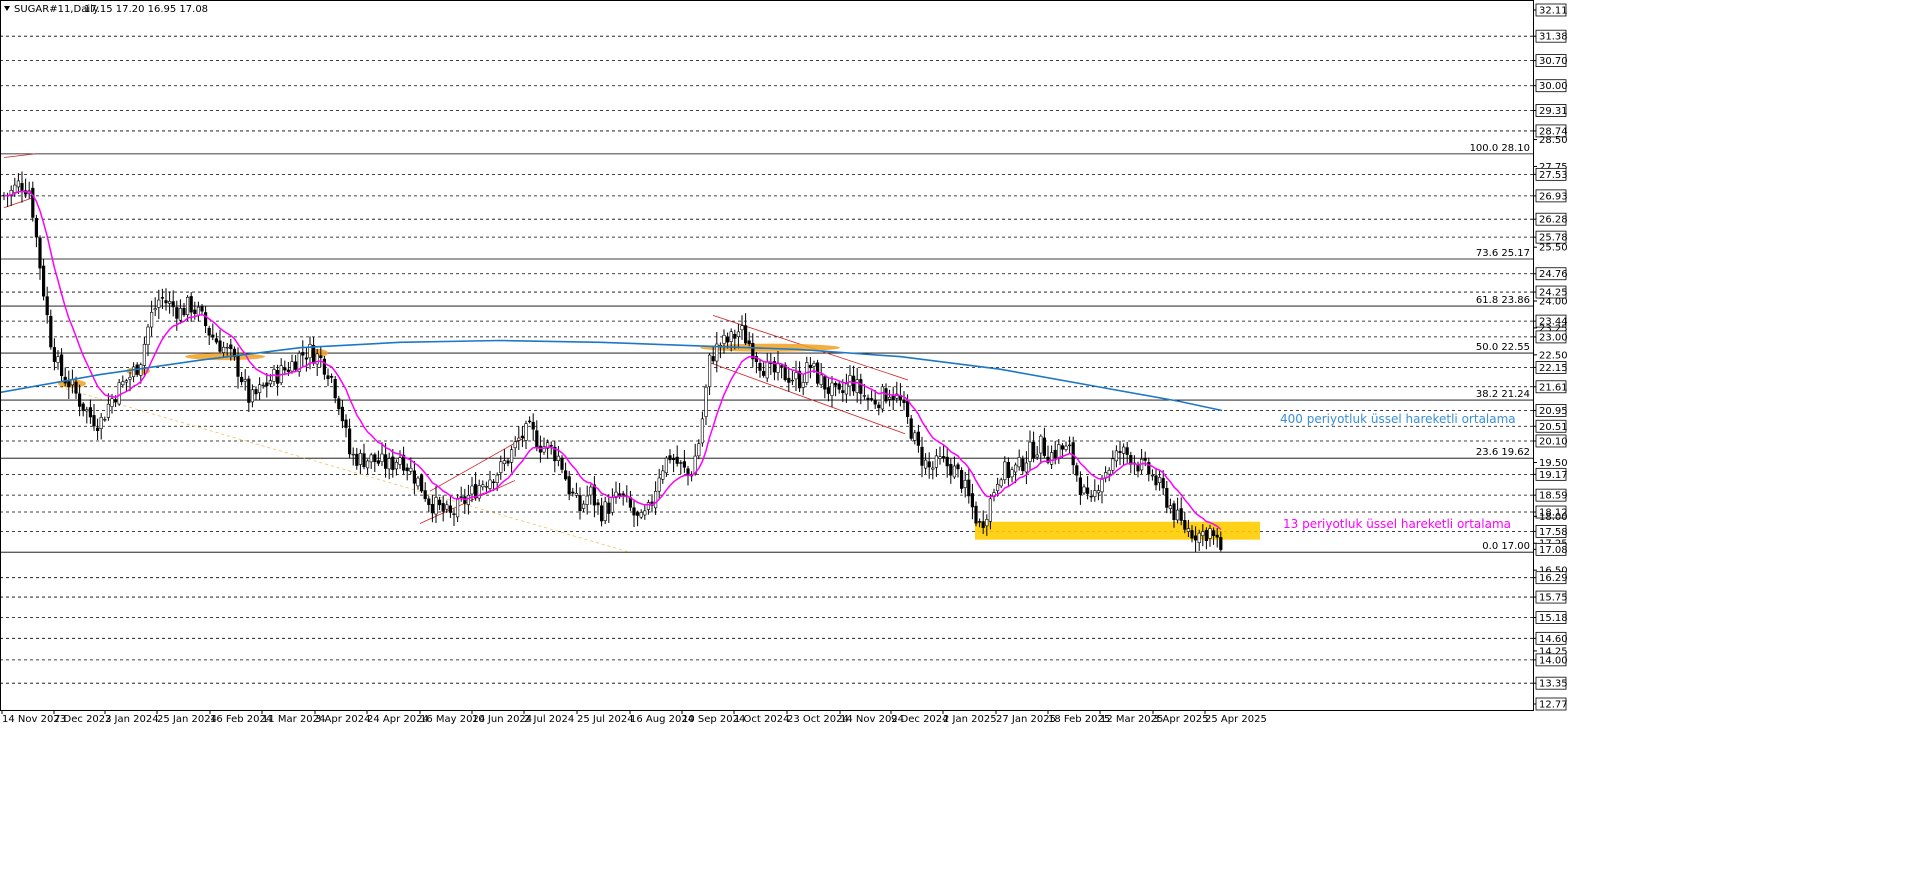 Image resolution: width=1916 pixels, height=888 pixels. What do you see at coordinates (1506, 546) in the screenshot?
I see `fib-label: 0.0 17.00` at bounding box center [1506, 546].